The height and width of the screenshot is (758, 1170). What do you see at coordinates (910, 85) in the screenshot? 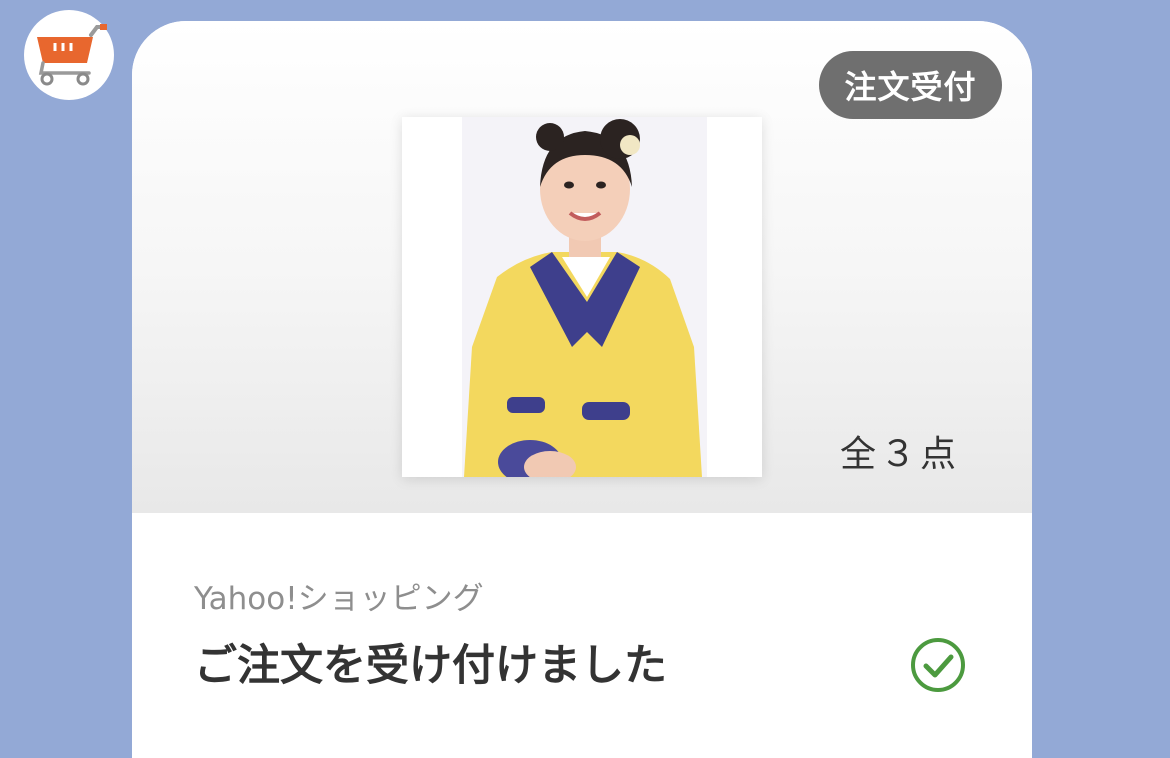
I see `status-badge: 注文受付` at bounding box center [910, 85].